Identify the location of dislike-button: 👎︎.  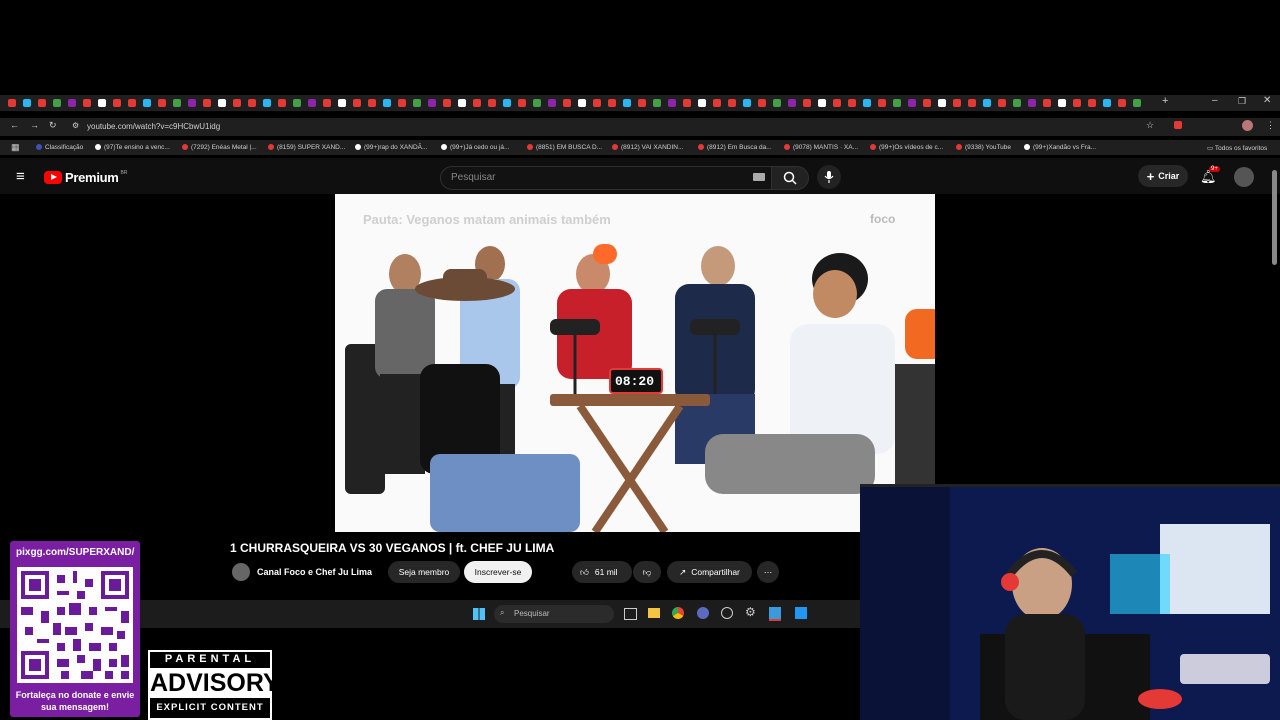
(647, 572).